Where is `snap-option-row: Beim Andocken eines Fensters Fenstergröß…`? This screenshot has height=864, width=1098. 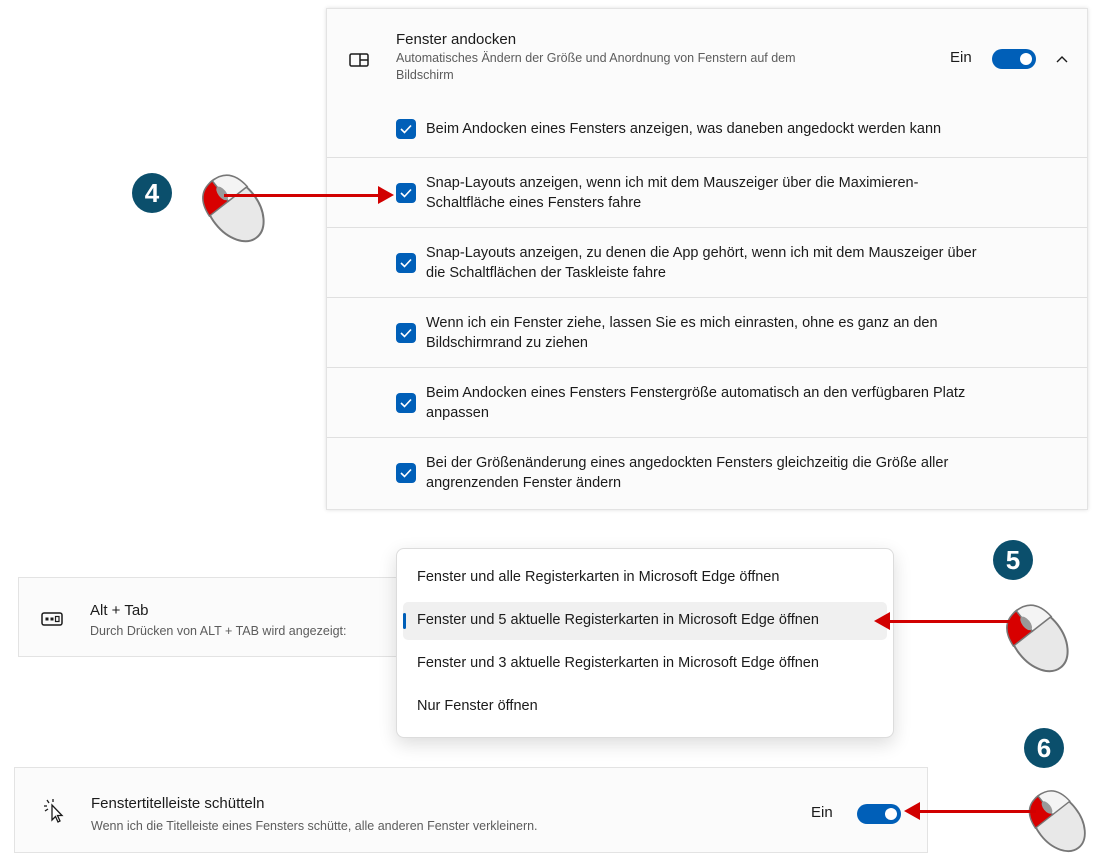
snap-option-row: Beim Andocken eines Fensters Fenstergröß… is located at coordinates (707, 403).